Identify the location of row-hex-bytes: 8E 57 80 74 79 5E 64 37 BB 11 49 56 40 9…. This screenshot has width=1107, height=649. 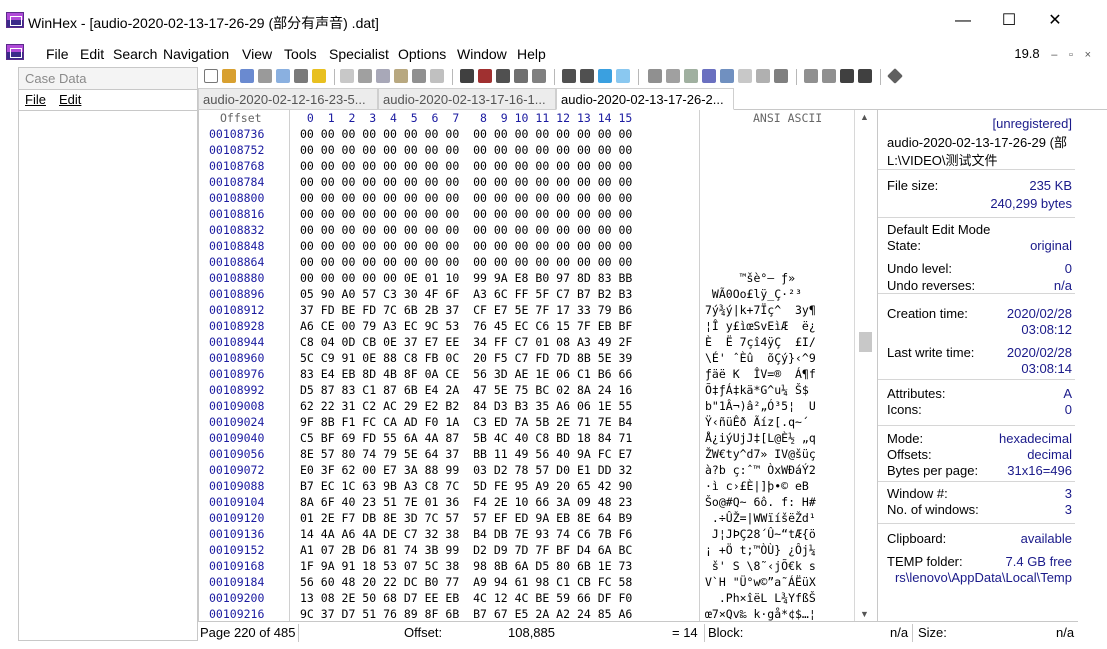
(466, 454).